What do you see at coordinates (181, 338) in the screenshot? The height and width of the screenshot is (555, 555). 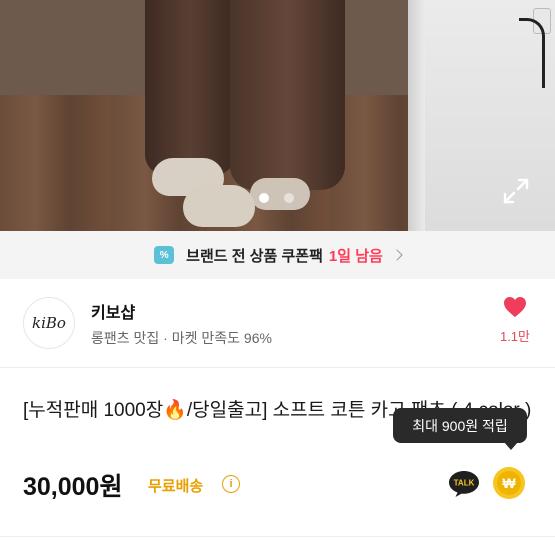 I see `shop-meta: 롱팬츠 맛집 · 마켓 만족도 96%` at bounding box center [181, 338].